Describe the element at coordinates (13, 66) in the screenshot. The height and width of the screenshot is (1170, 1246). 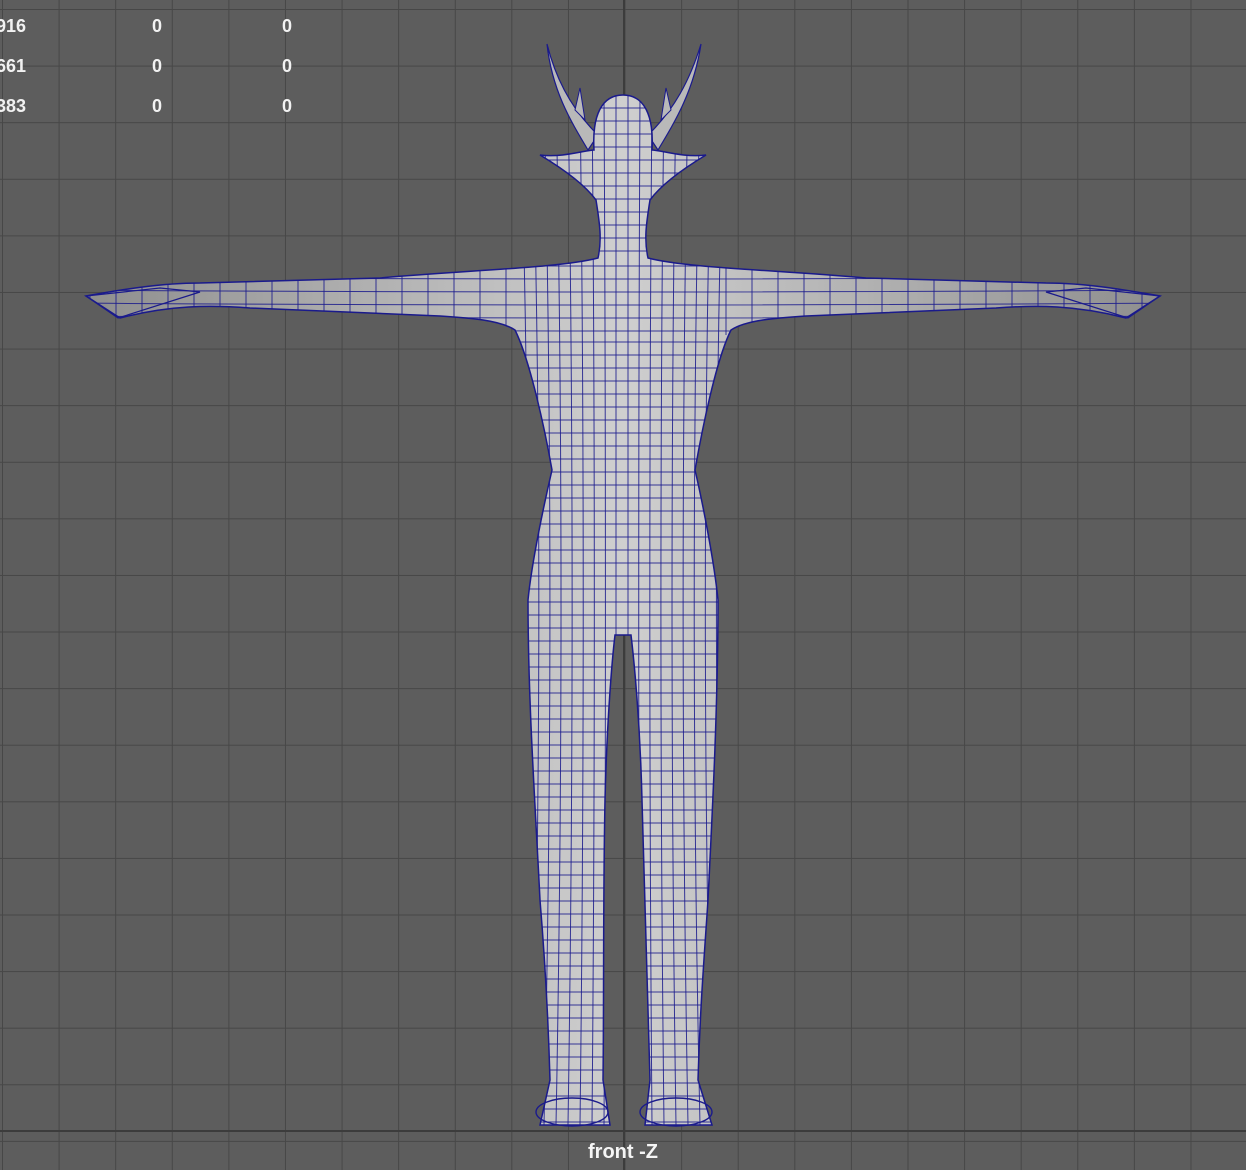
I see `hud-value: 661` at that location.